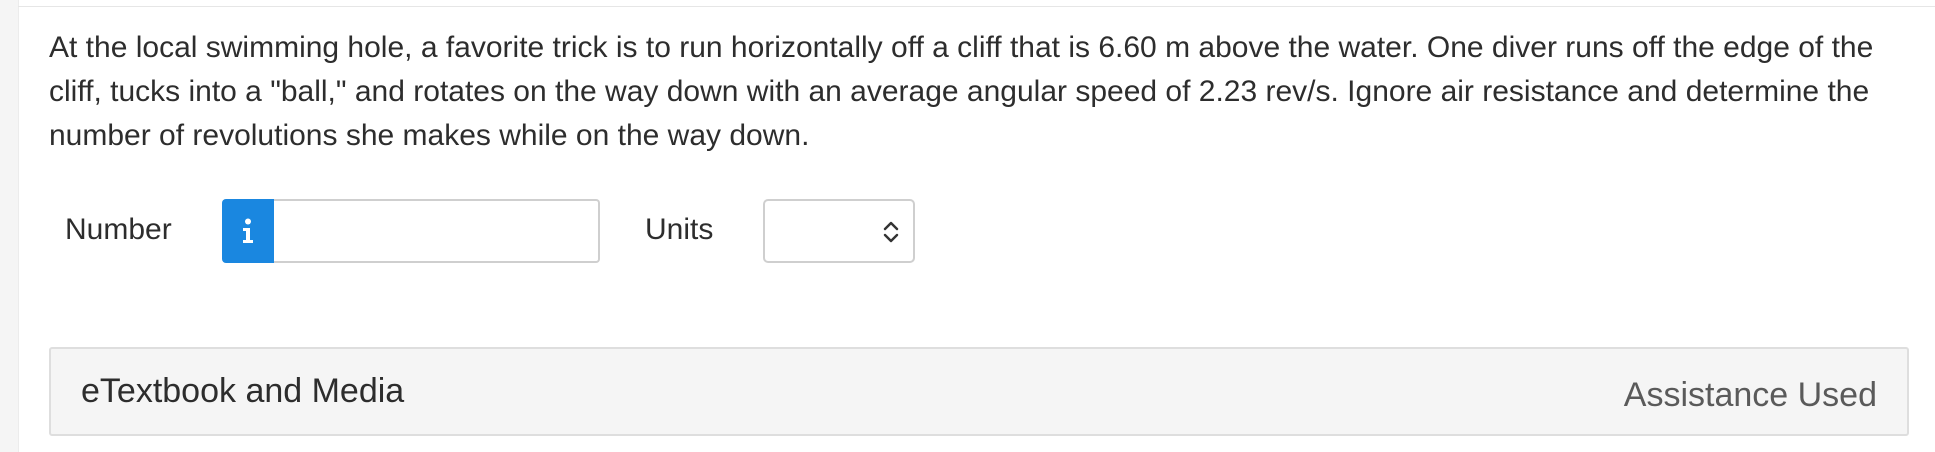 This screenshot has height=452, width=1935. Describe the element at coordinates (1750, 395) in the screenshot. I see `assistance-status: Assistance Used` at that location.